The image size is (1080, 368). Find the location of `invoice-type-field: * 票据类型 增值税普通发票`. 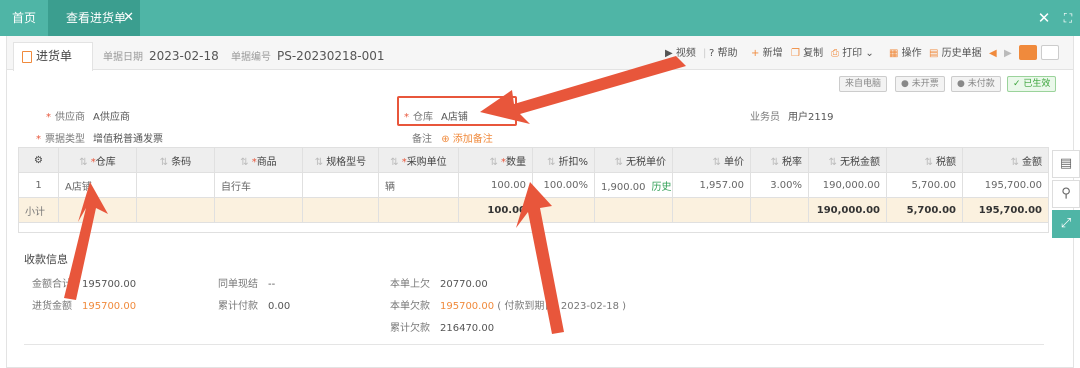

invoice-type-field: * 票据类型 增值税普通发票 is located at coordinates (99, 137).